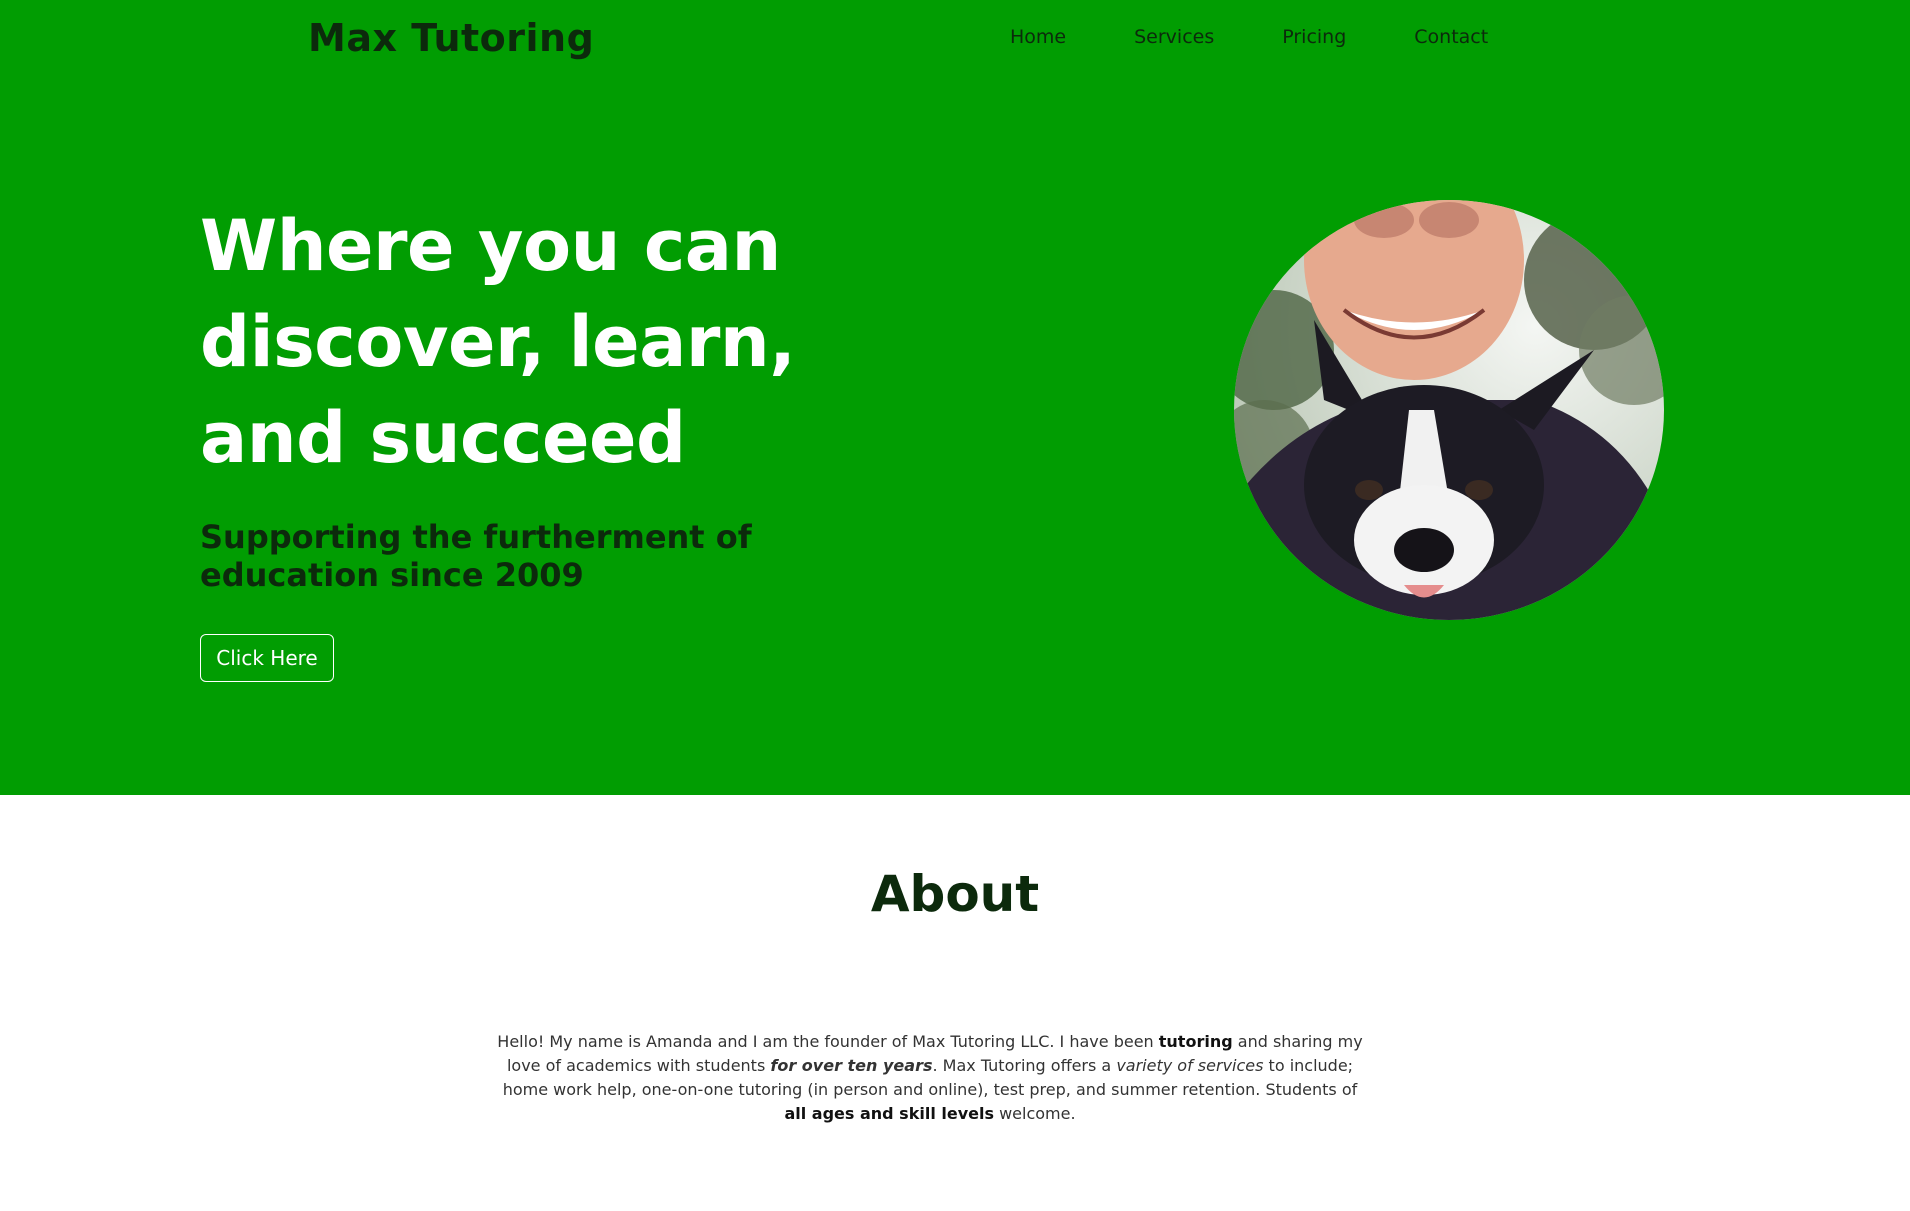 The width and height of the screenshot is (1910, 1211). Describe the element at coordinates (1195, 1041) in the screenshot. I see `tutoring-emphasis: tutoring` at that location.